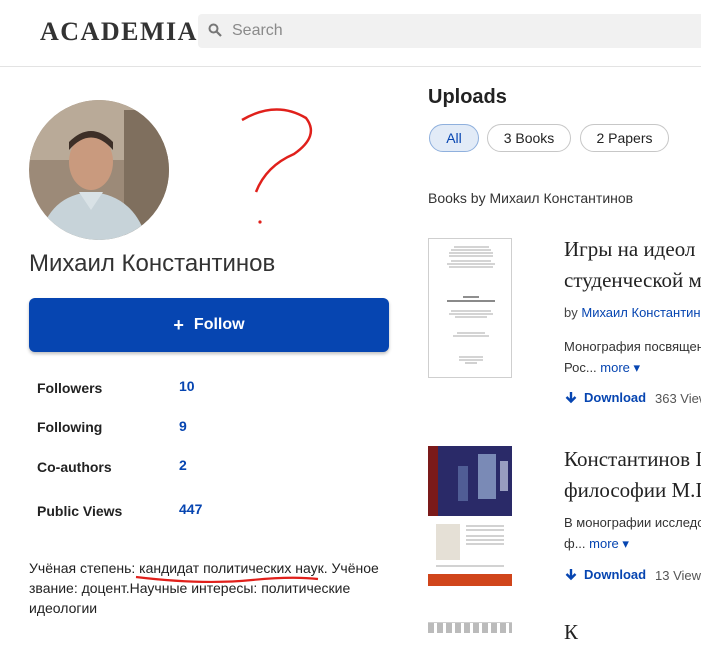  What do you see at coordinates (632, 475) in the screenshot?
I see `book-title: Константинов I философии М.I` at bounding box center [632, 475].